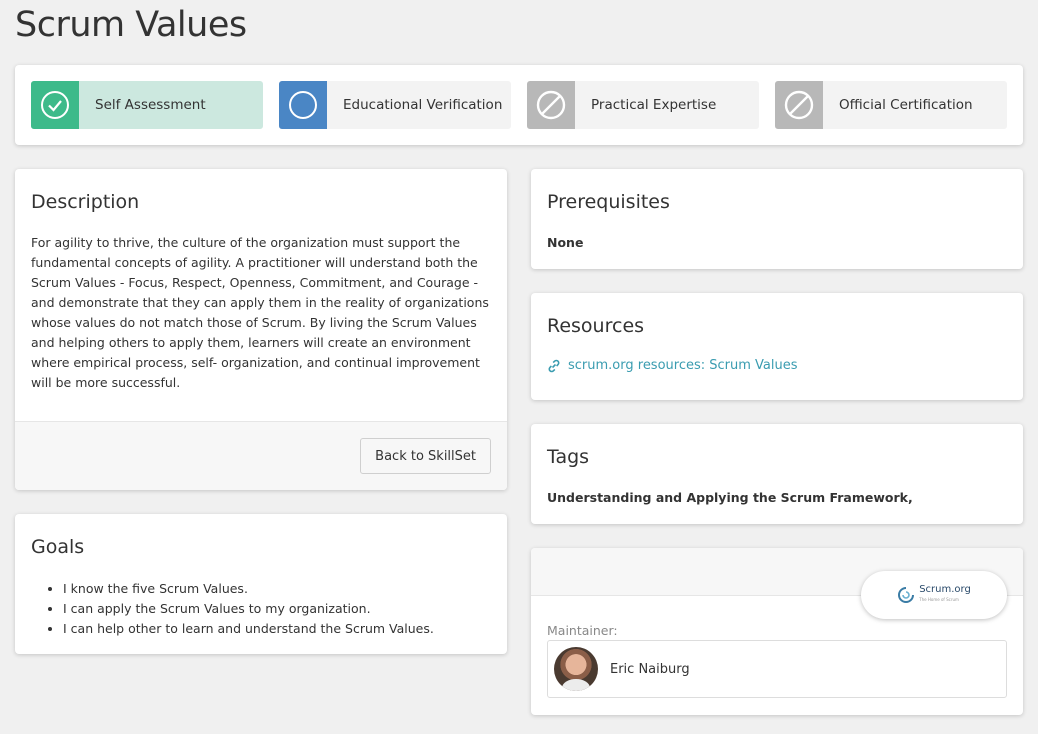 The image size is (1038, 734). What do you see at coordinates (939, 599) in the screenshot?
I see `logo-subtext: The Home of Scrum` at bounding box center [939, 599].